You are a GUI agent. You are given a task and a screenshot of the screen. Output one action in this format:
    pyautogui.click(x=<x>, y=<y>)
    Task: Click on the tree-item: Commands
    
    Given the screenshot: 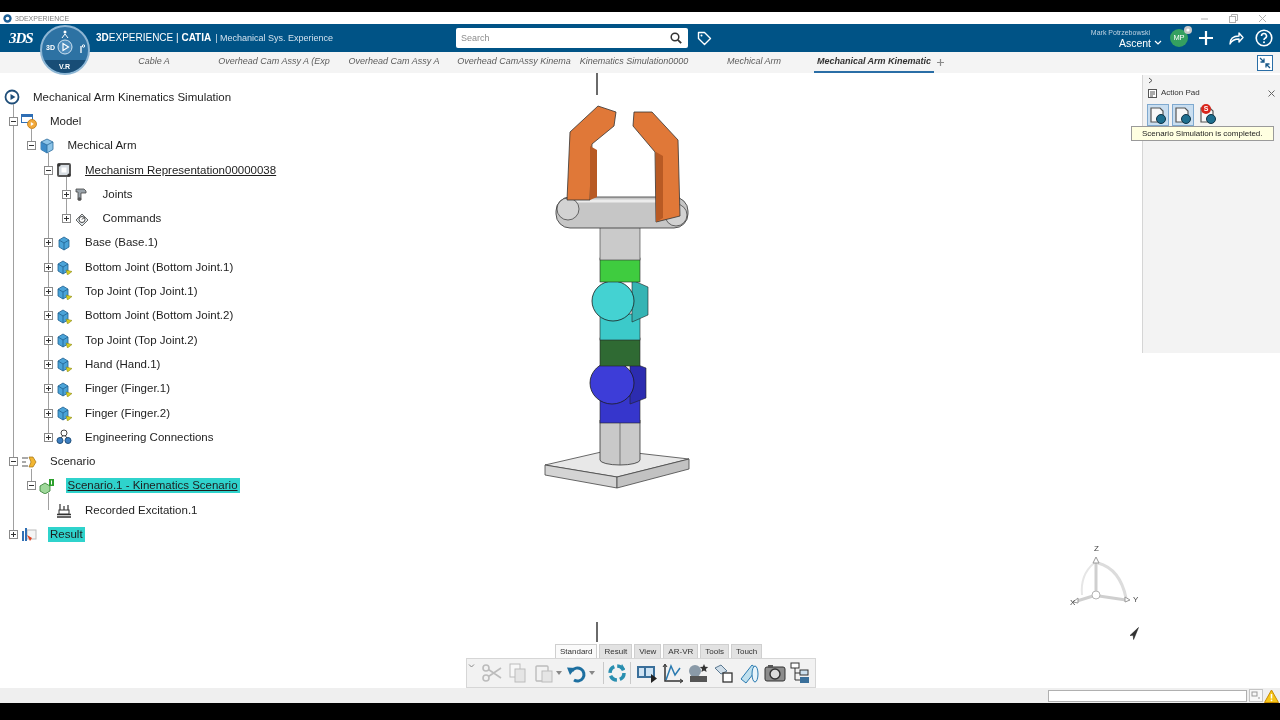 What is the action you would take?
    pyautogui.click(x=132, y=219)
    